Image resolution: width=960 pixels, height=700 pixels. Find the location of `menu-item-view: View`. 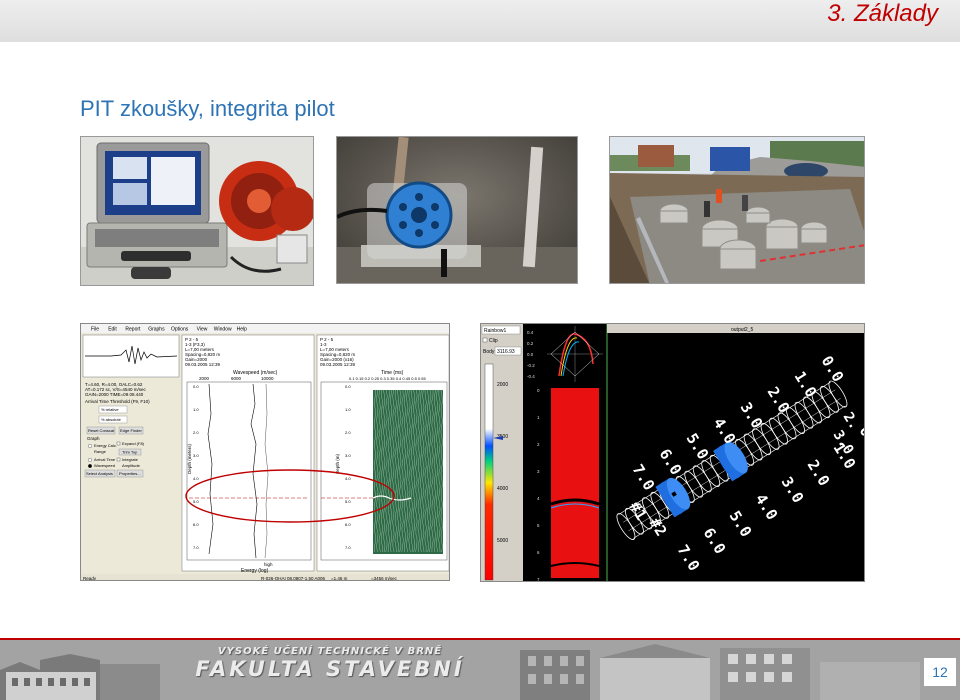

menu-item-view: View is located at coordinates (202, 330).